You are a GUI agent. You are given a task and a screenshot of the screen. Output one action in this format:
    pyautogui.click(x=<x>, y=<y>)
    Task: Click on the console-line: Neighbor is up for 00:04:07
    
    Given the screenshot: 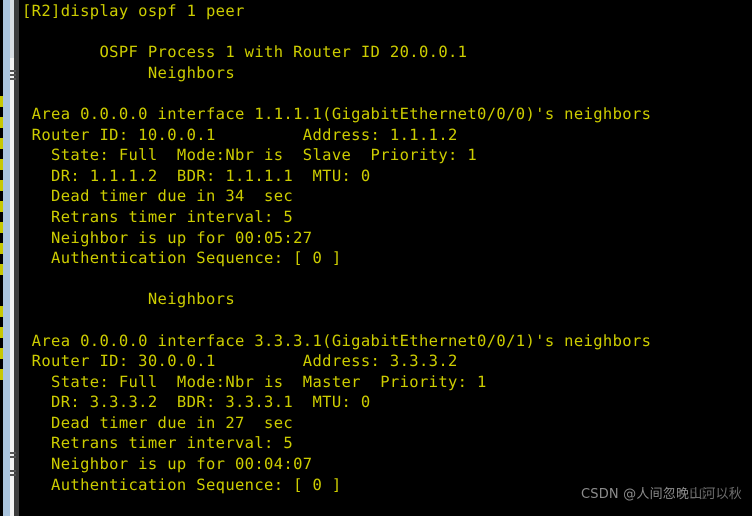 What is the action you would take?
    pyautogui.click(x=167, y=464)
    